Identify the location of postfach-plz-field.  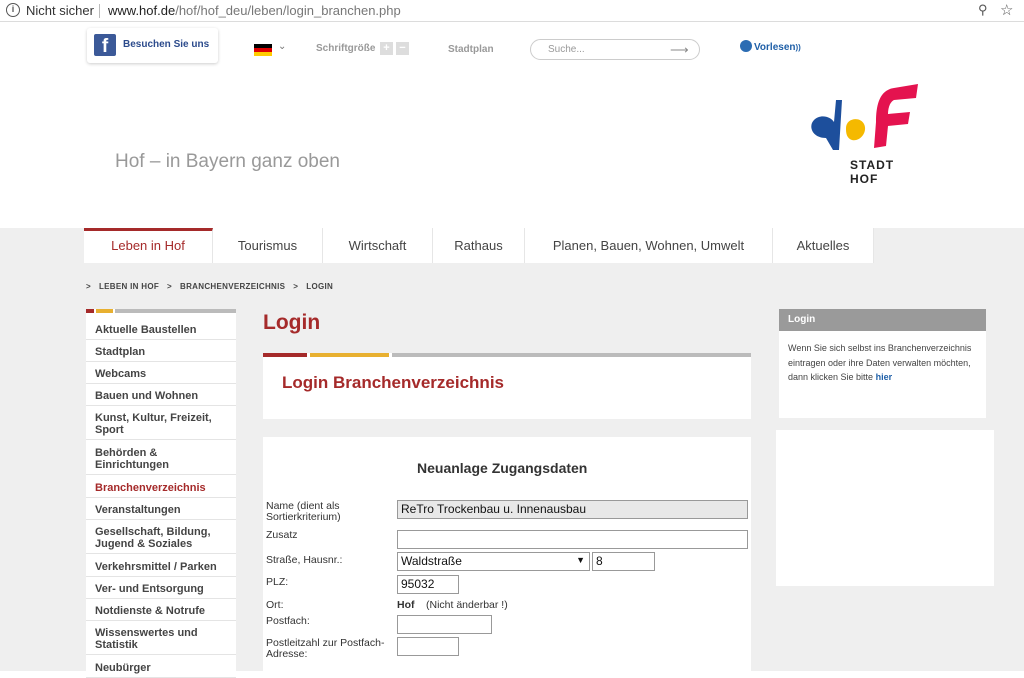
(428, 646).